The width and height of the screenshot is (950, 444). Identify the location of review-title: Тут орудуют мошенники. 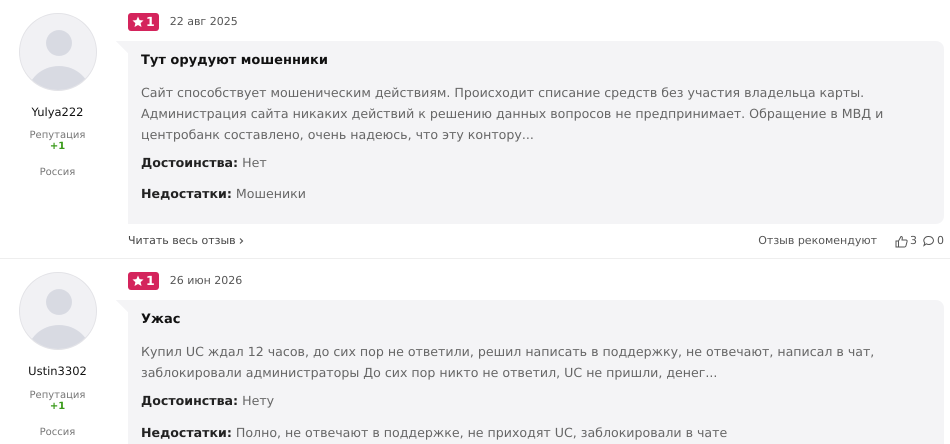
(235, 61).